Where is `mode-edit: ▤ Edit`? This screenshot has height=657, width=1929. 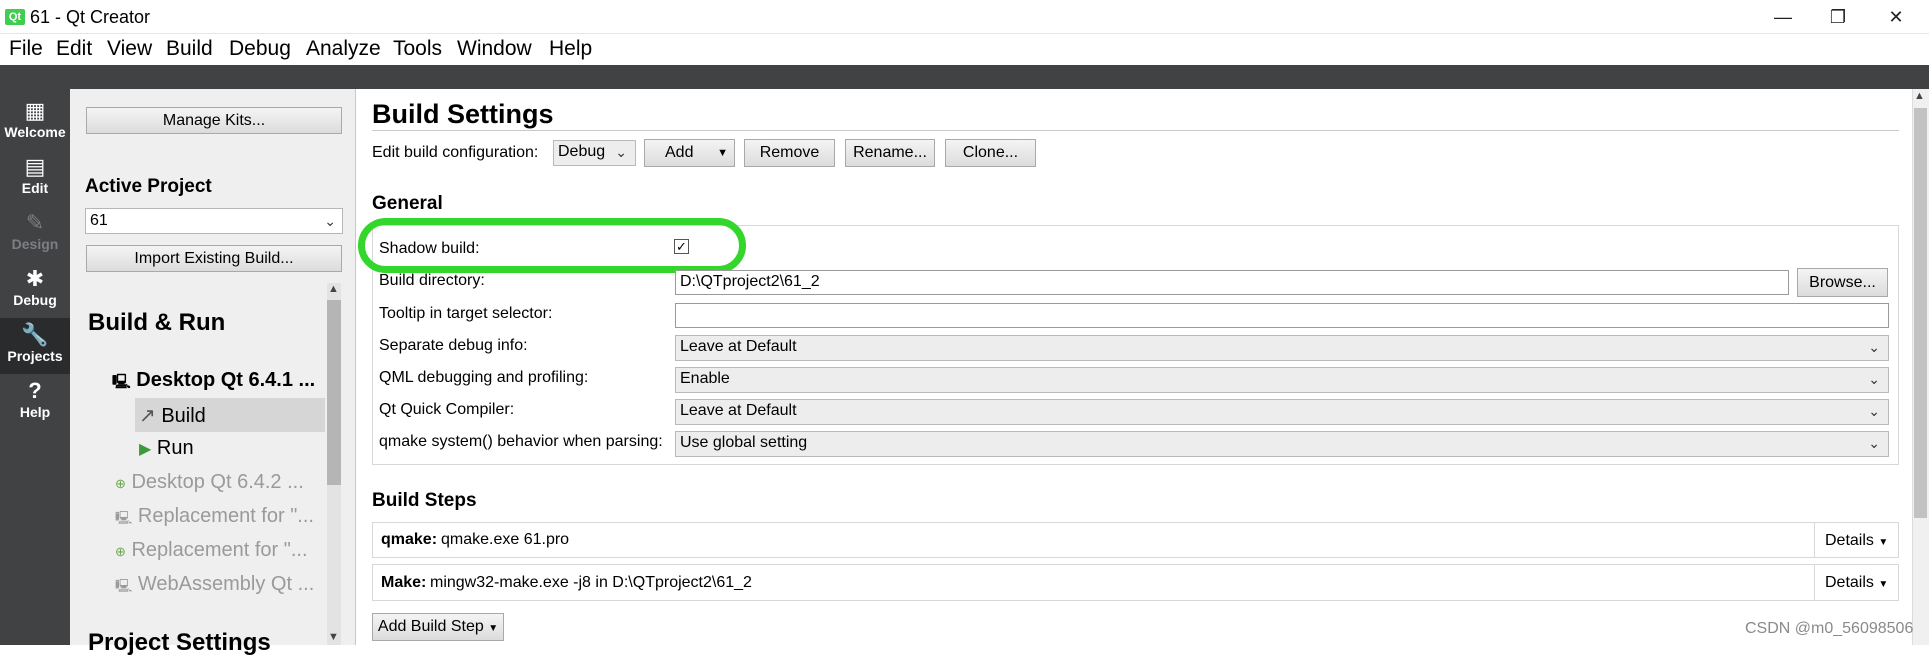 mode-edit: ▤ Edit is located at coordinates (35, 178).